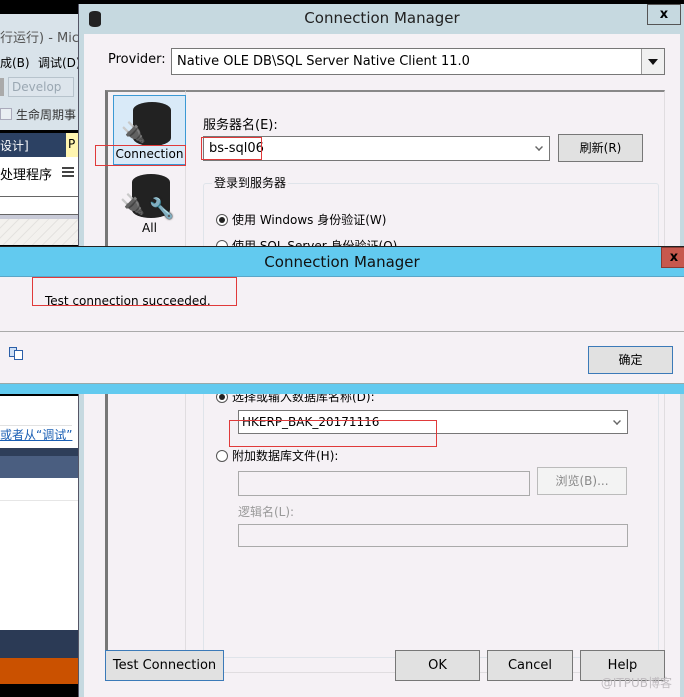 The width and height of the screenshot is (684, 697). Describe the element at coordinates (600, 148) in the screenshot. I see `refresh-button: 刷新(R)` at that location.